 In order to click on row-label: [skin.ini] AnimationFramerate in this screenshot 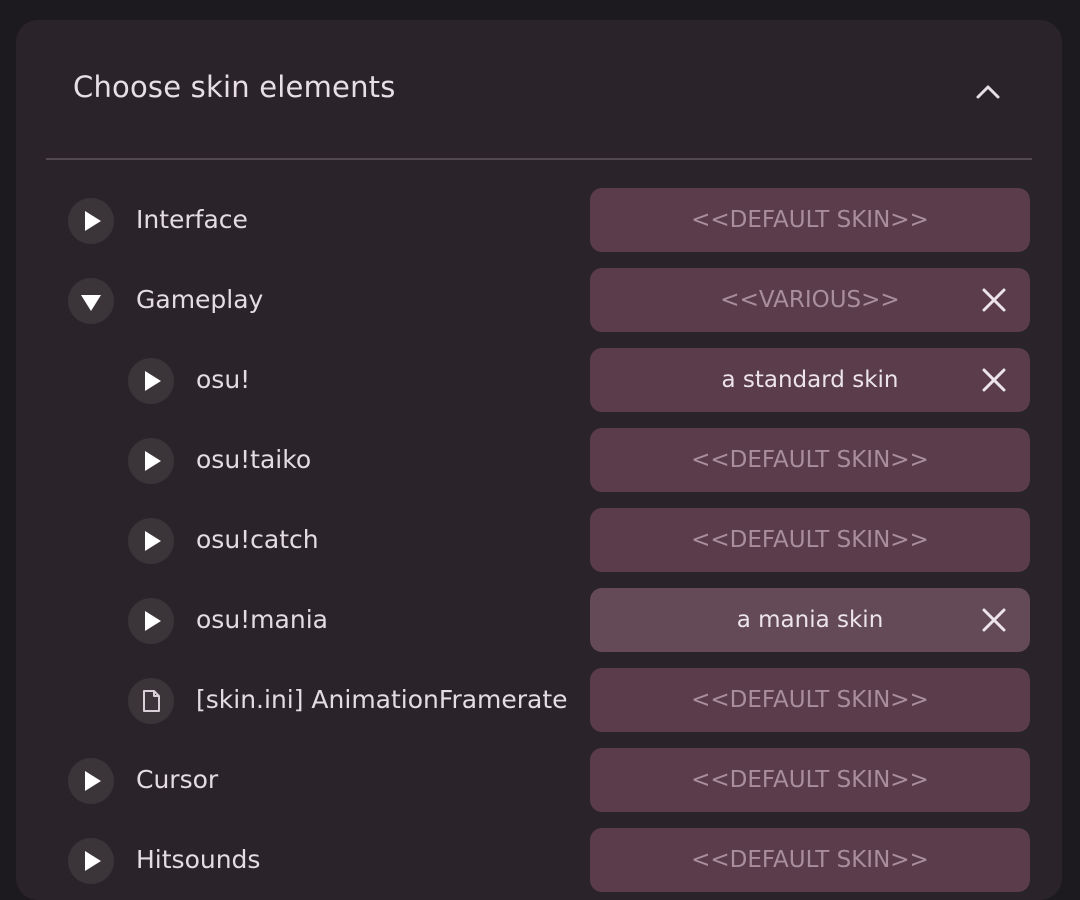, I will do `click(382, 699)`.